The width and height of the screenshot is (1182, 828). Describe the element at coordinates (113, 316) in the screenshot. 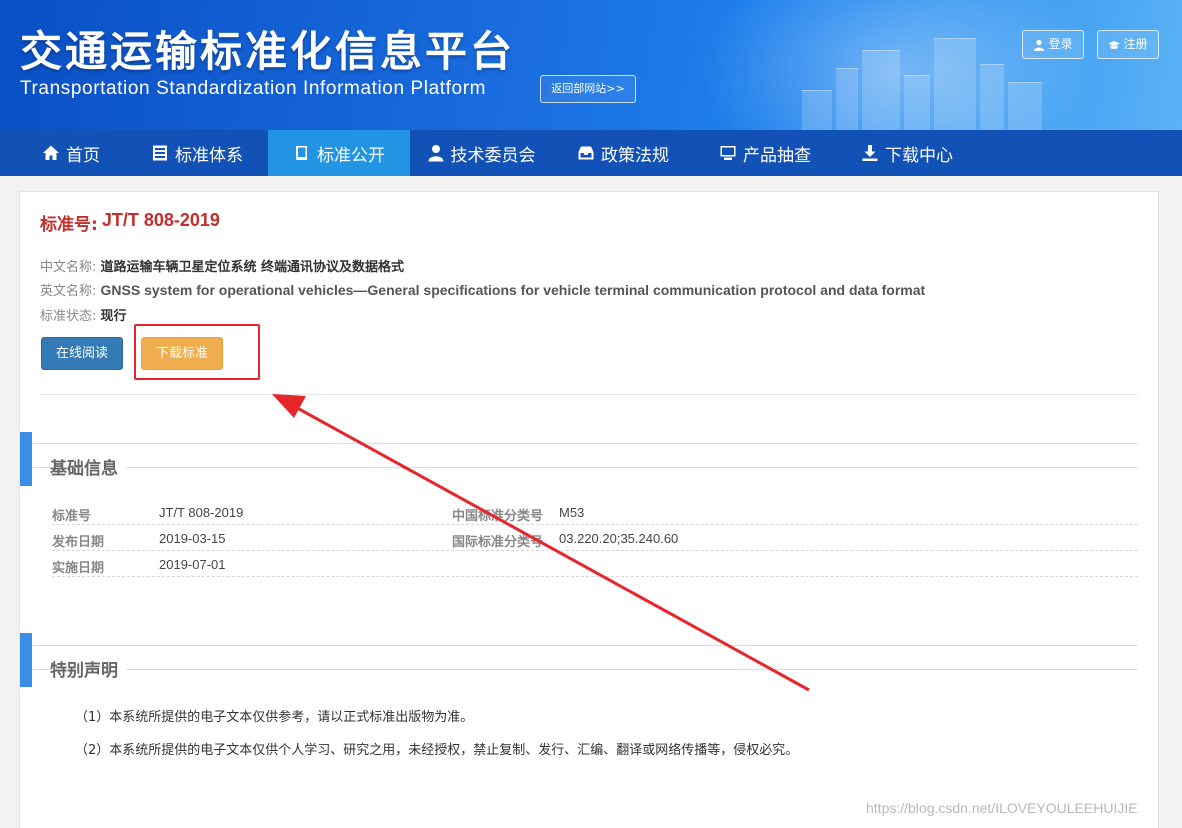

I see `status-value: 现行` at that location.